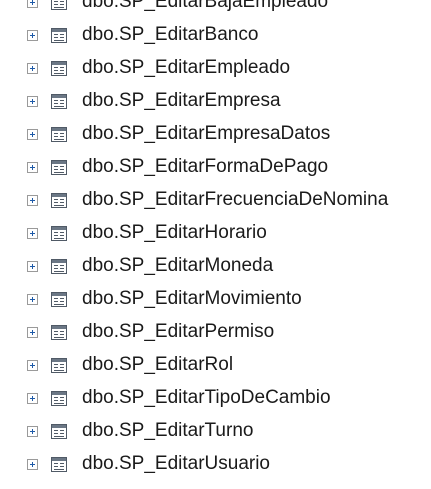 Image resolution: width=431 pixels, height=489 pixels. I want to click on tree-node-label: dbo.SP_EditarBajaEmpleado, so click(205, 6).